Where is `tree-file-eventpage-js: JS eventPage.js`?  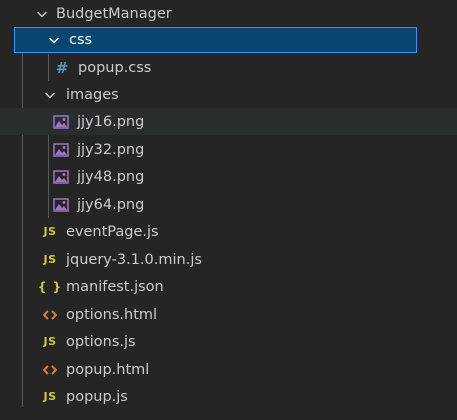 tree-file-eventpage-js: JS eventPage.js is located at coordinates (228, 231).